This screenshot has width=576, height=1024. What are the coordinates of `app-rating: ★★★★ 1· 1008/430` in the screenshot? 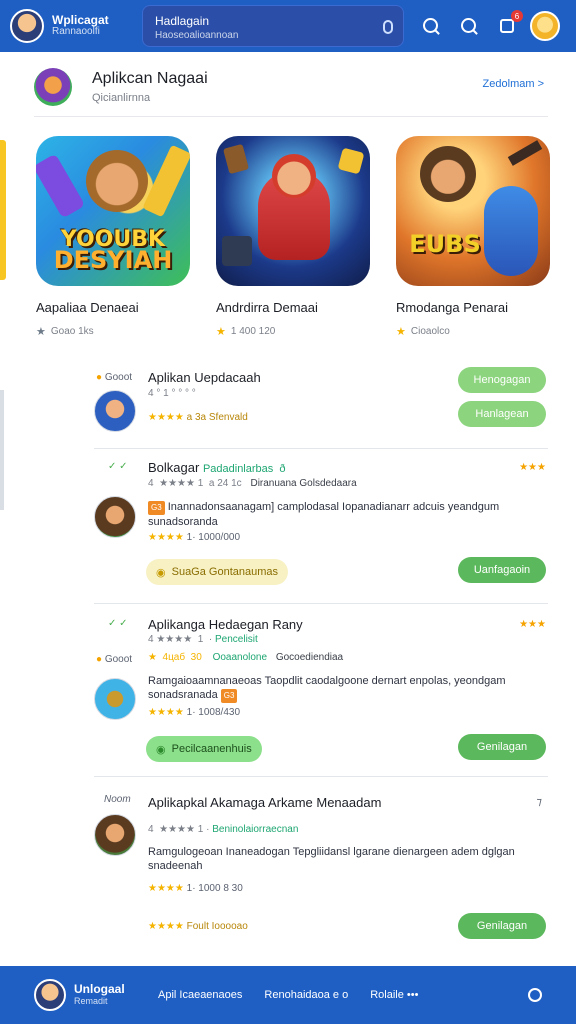 It's located at (194, 712).